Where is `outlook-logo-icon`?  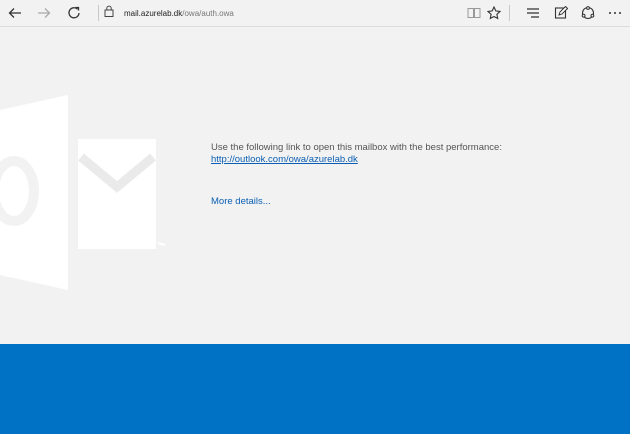
outlook-logo-icon is located at coordinates (85, 197).